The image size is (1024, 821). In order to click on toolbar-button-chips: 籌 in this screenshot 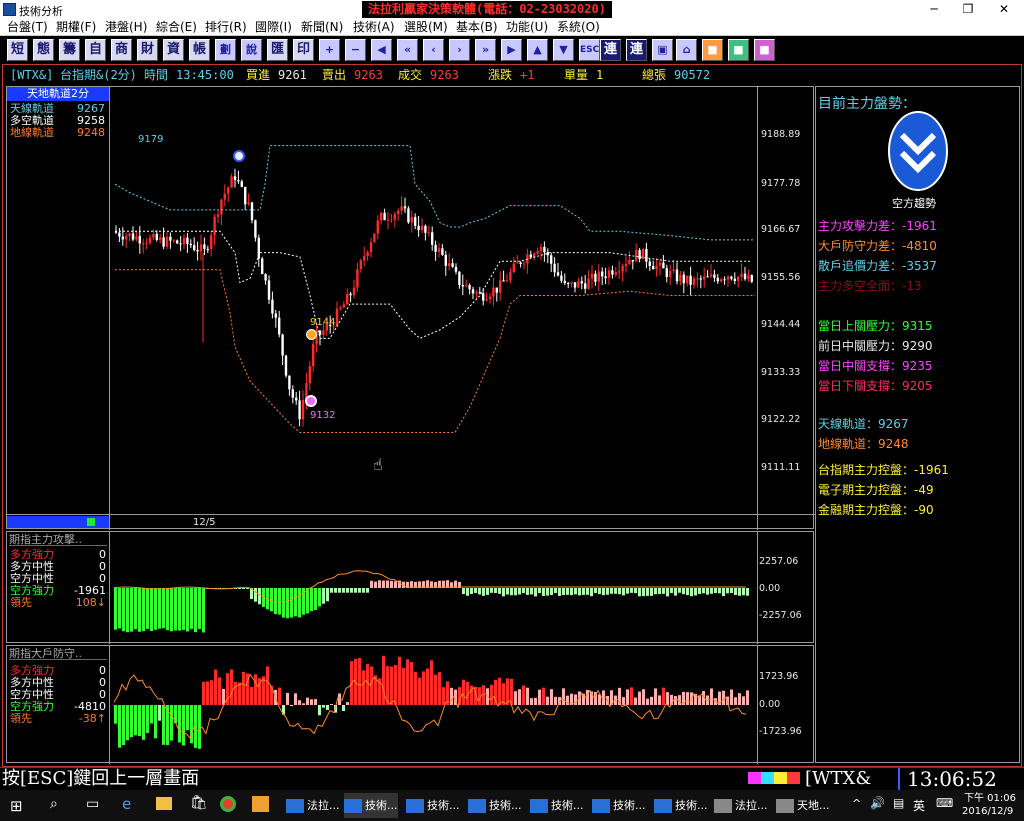, I will do `click(69, 50)`.